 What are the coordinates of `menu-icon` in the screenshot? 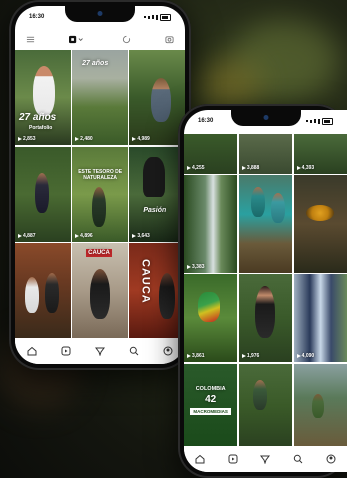 It's located at (30, 39).